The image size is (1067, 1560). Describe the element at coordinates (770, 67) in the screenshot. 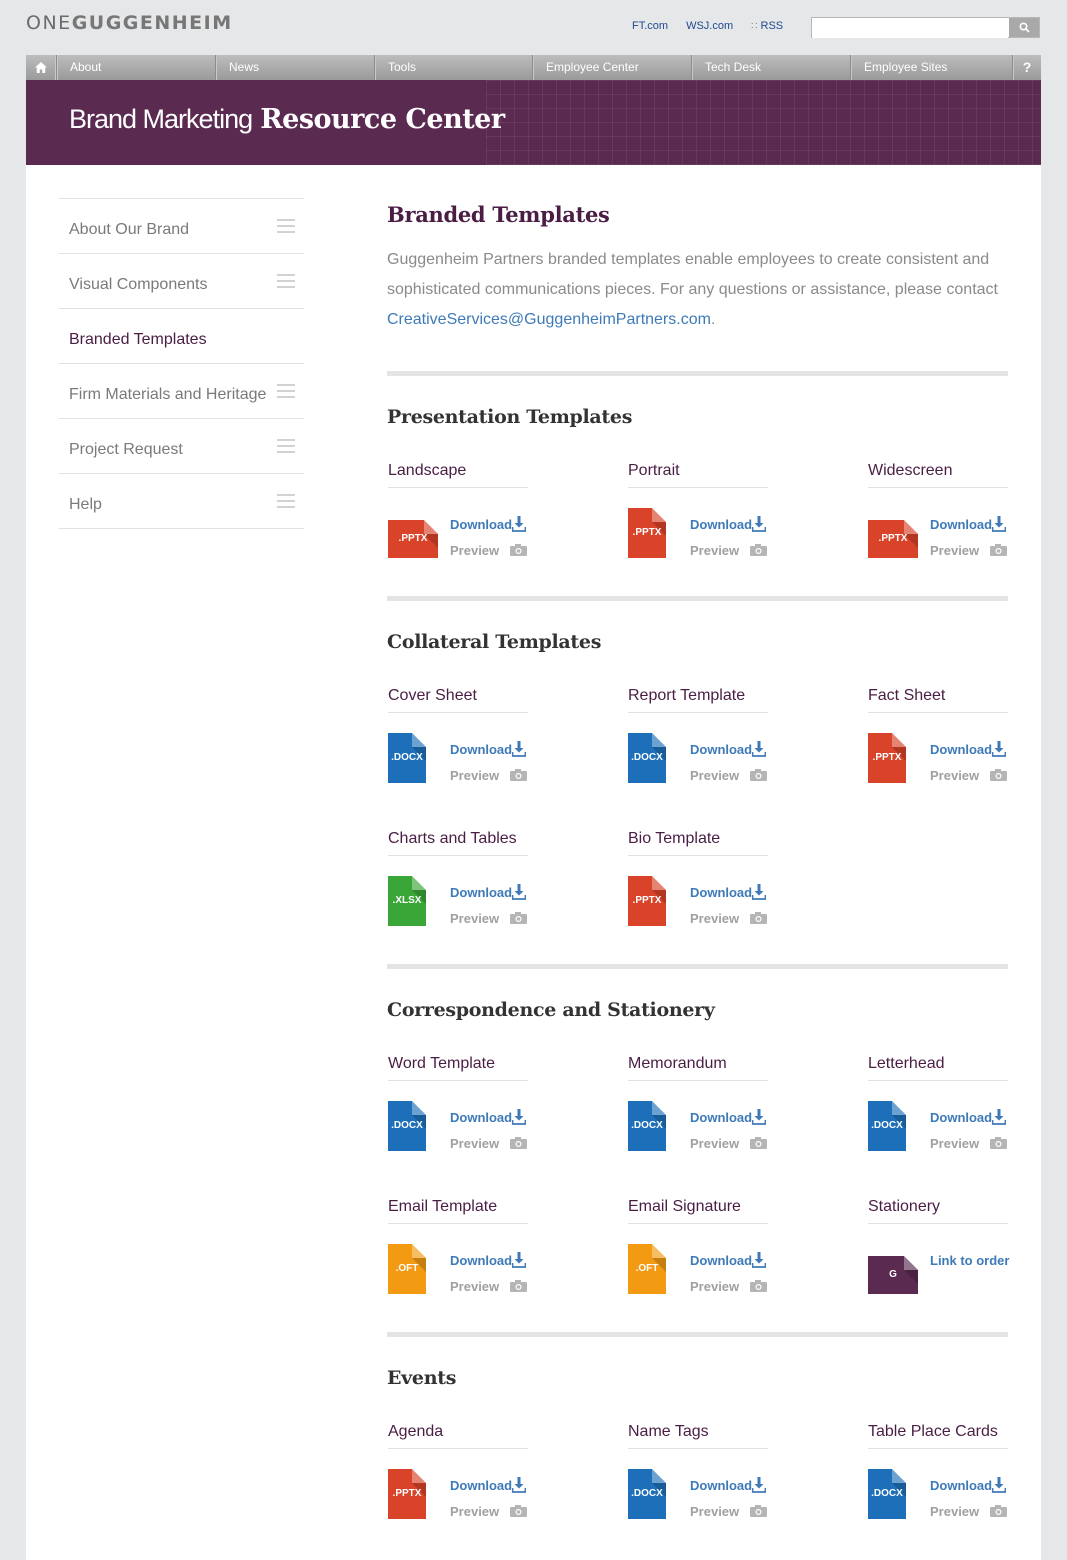

I see `nav-tech-desk: Tech Desk` at that location.